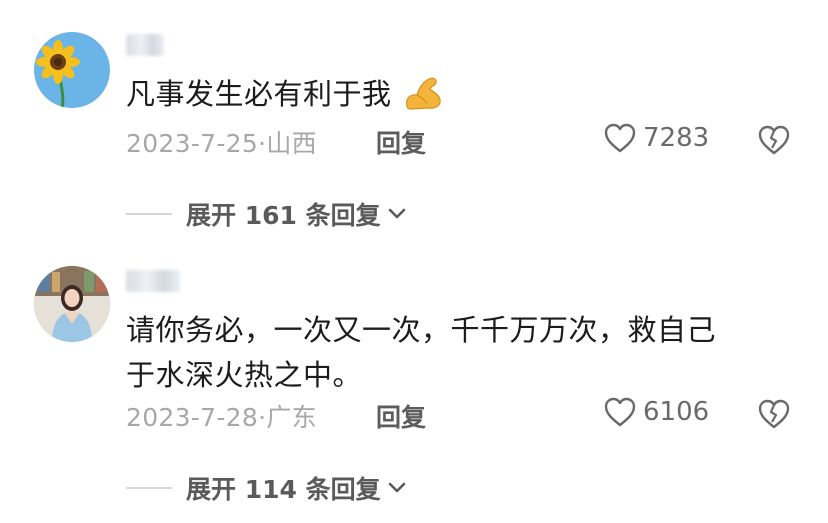  Describe the element at coordinates (421, 330) in the screenshot. I see `comment-text-line: 请你务必，一次又一次，千千万万次，救自己` at that location.